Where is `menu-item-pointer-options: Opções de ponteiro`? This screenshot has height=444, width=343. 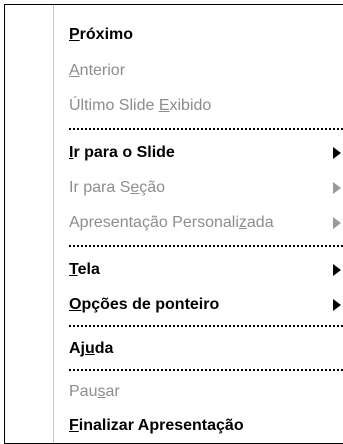 menu-item-pointer-options: Opções de ponteiro is located at coordinates (206, 305).